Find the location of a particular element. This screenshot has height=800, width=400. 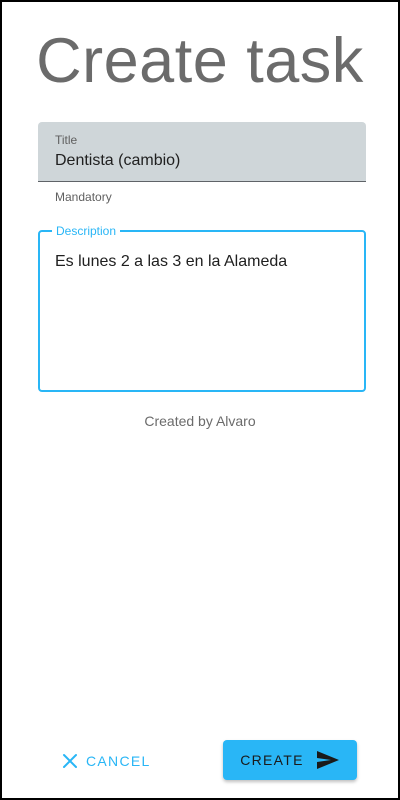

create-button-label: CREATE is located at coordinates (272, 760).